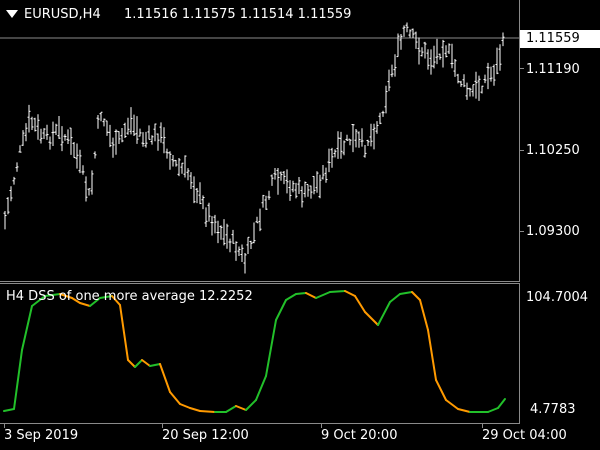 This screenshot has width=600, height=450. Describe the element at coordinates (41, 435) in the screenshot. I see `time-axis-label: 3 Sep 2019` at that location.